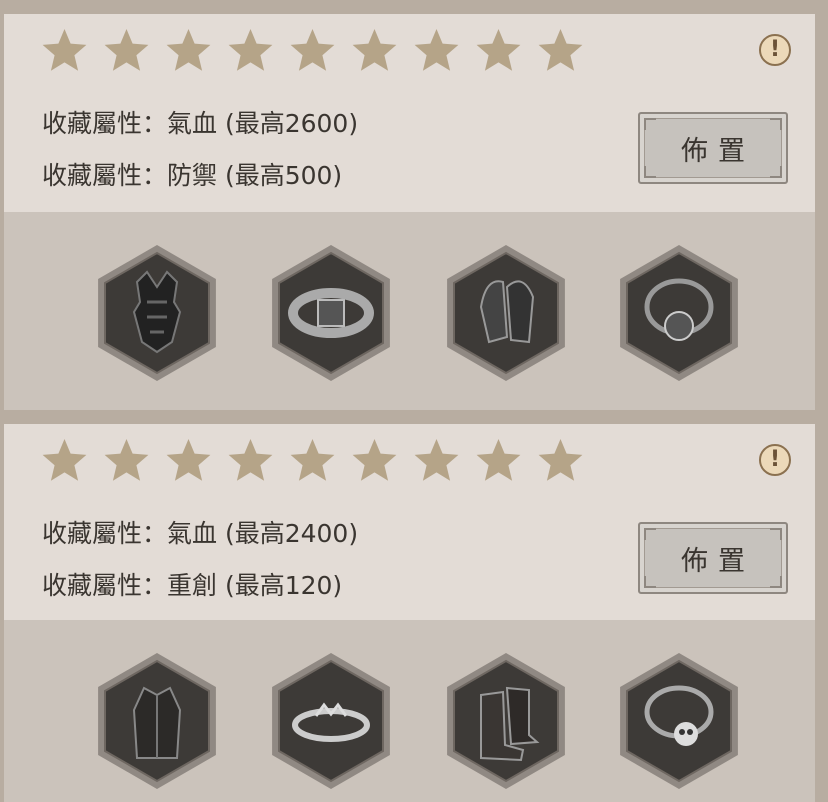 The height and width of the screenshot is (802, 828). I want to click on robe-item-icon, so click(157, 722).